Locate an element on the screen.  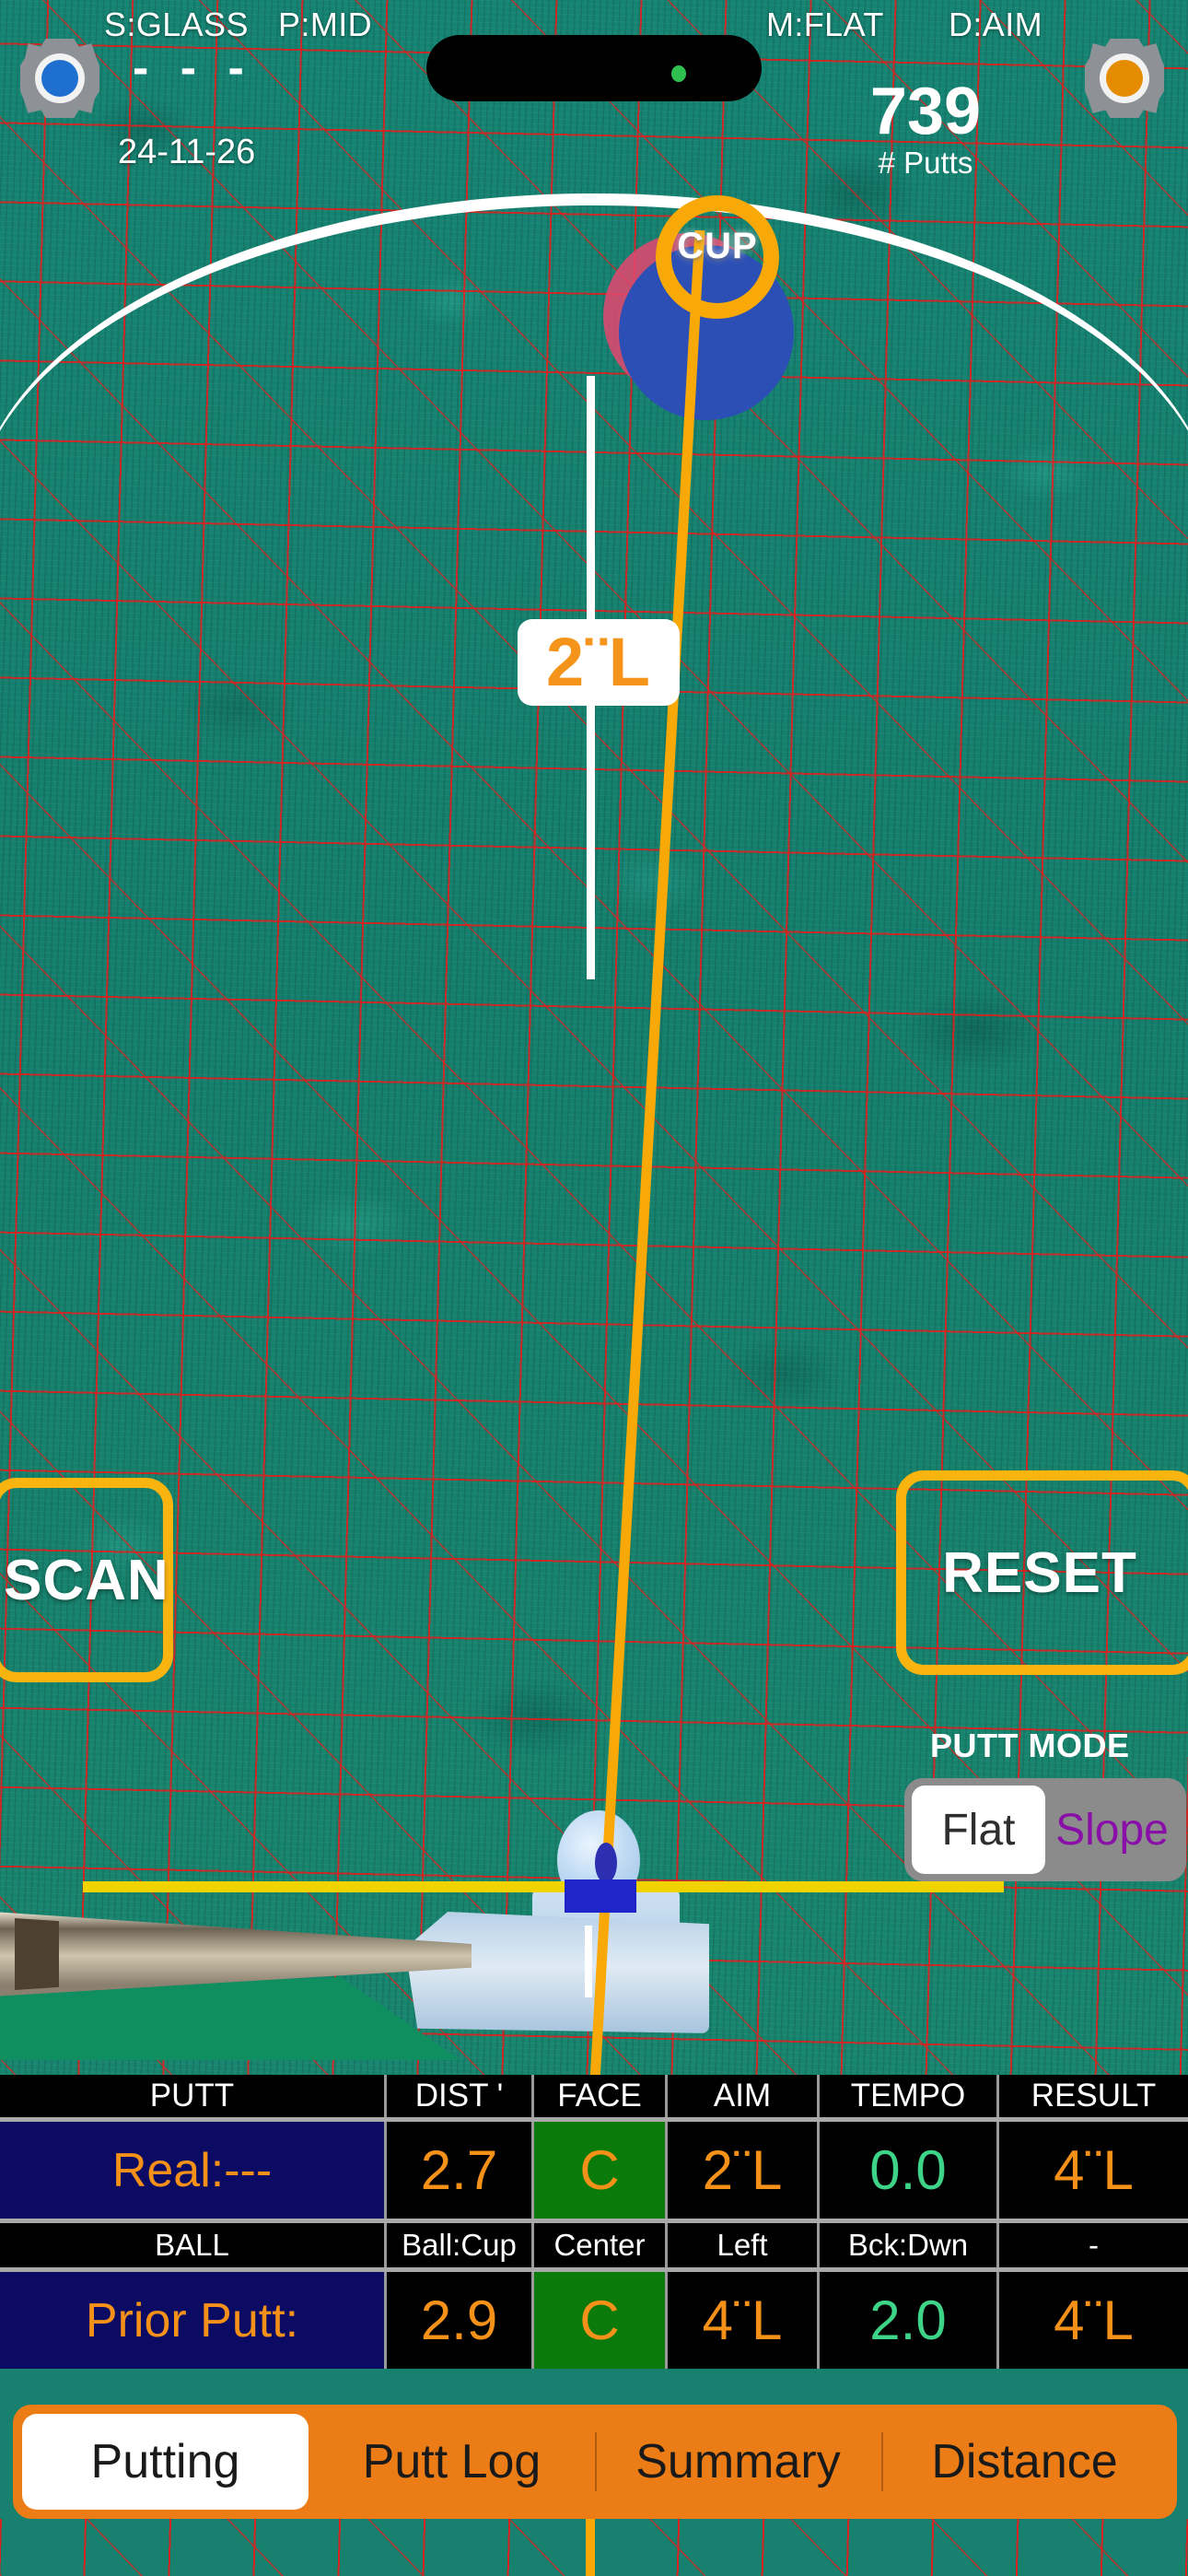
table-row: Real:--- 2.7 C 2¨L 0.0 4¨L is located at coordinates (594, 2170).